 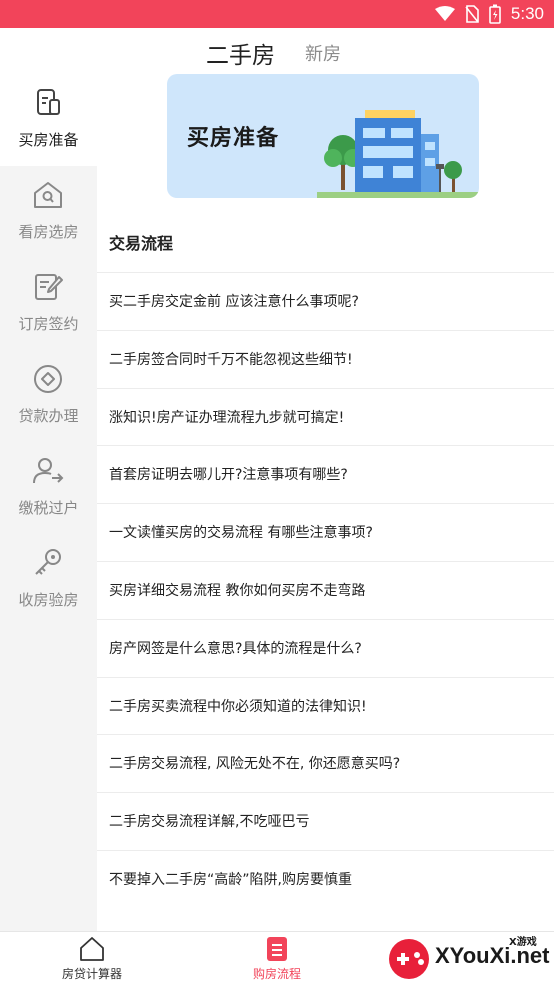 I want to click on article-item: 买房详细交易流程 教你如何买房不走弯路, so click(x=325, y=589).